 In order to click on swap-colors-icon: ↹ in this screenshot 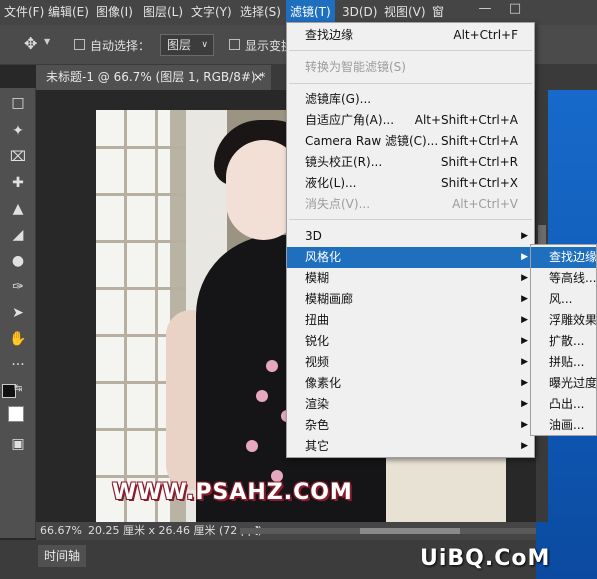, I will do `click(18, 388)`.